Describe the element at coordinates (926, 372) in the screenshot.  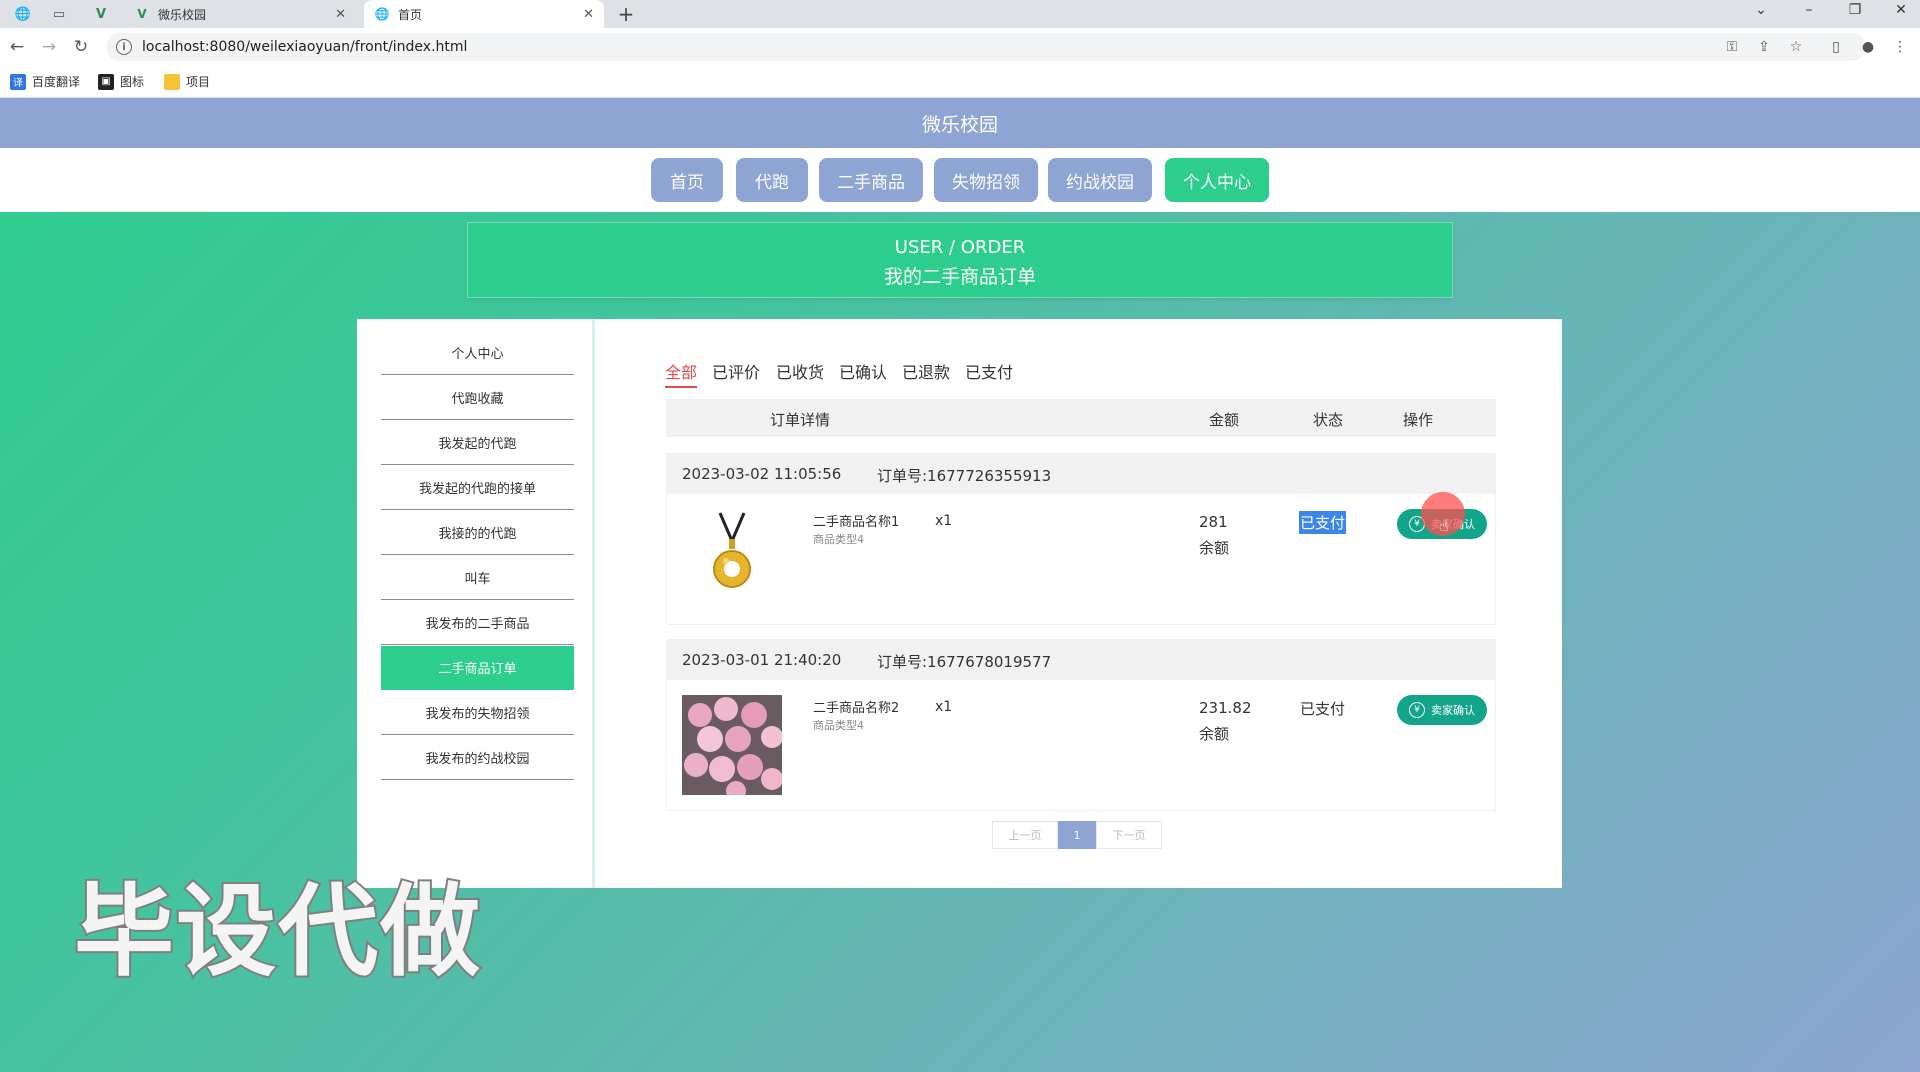
I see `filter-tab-refunded: 已退款` at that location.